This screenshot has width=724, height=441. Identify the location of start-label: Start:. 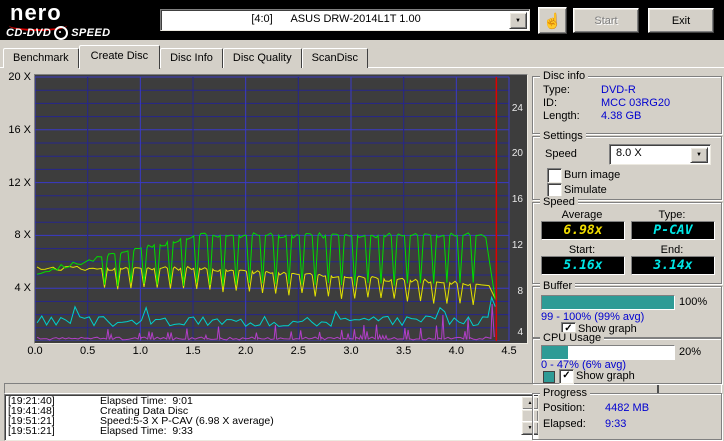
(582, 250).